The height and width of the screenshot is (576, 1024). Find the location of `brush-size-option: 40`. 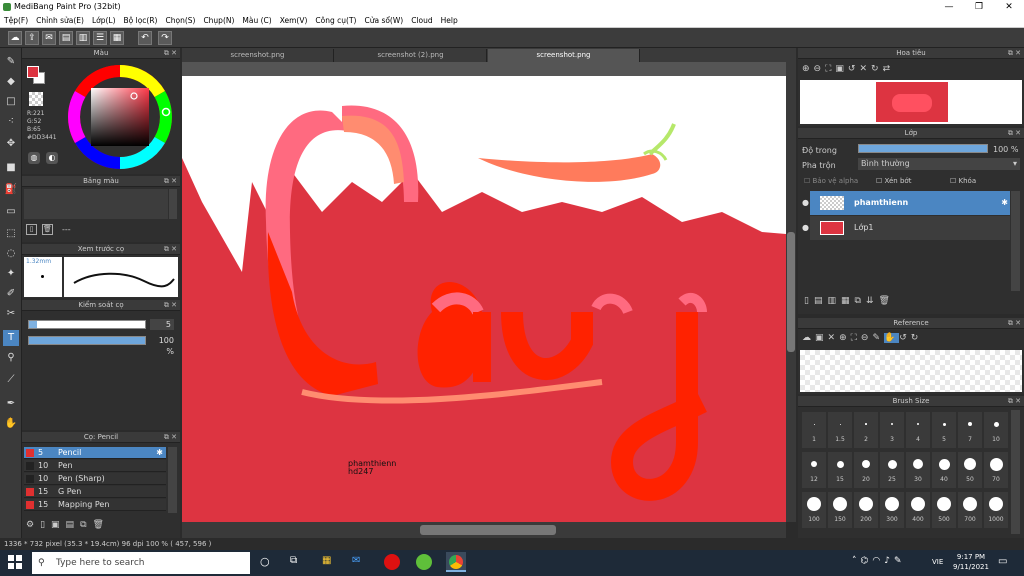

brush-size-option: 40 is located at coordinates (944, 470).